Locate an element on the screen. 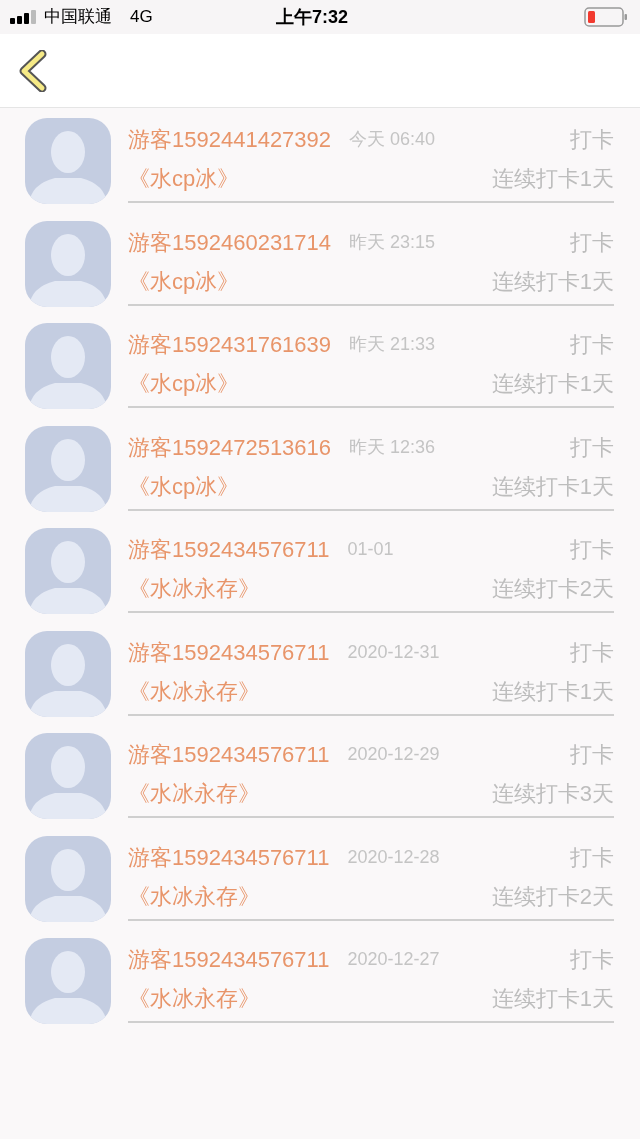 The image size is (640, 1139). user-name: 游客1592472513616 is located at coordinates (230, 447).